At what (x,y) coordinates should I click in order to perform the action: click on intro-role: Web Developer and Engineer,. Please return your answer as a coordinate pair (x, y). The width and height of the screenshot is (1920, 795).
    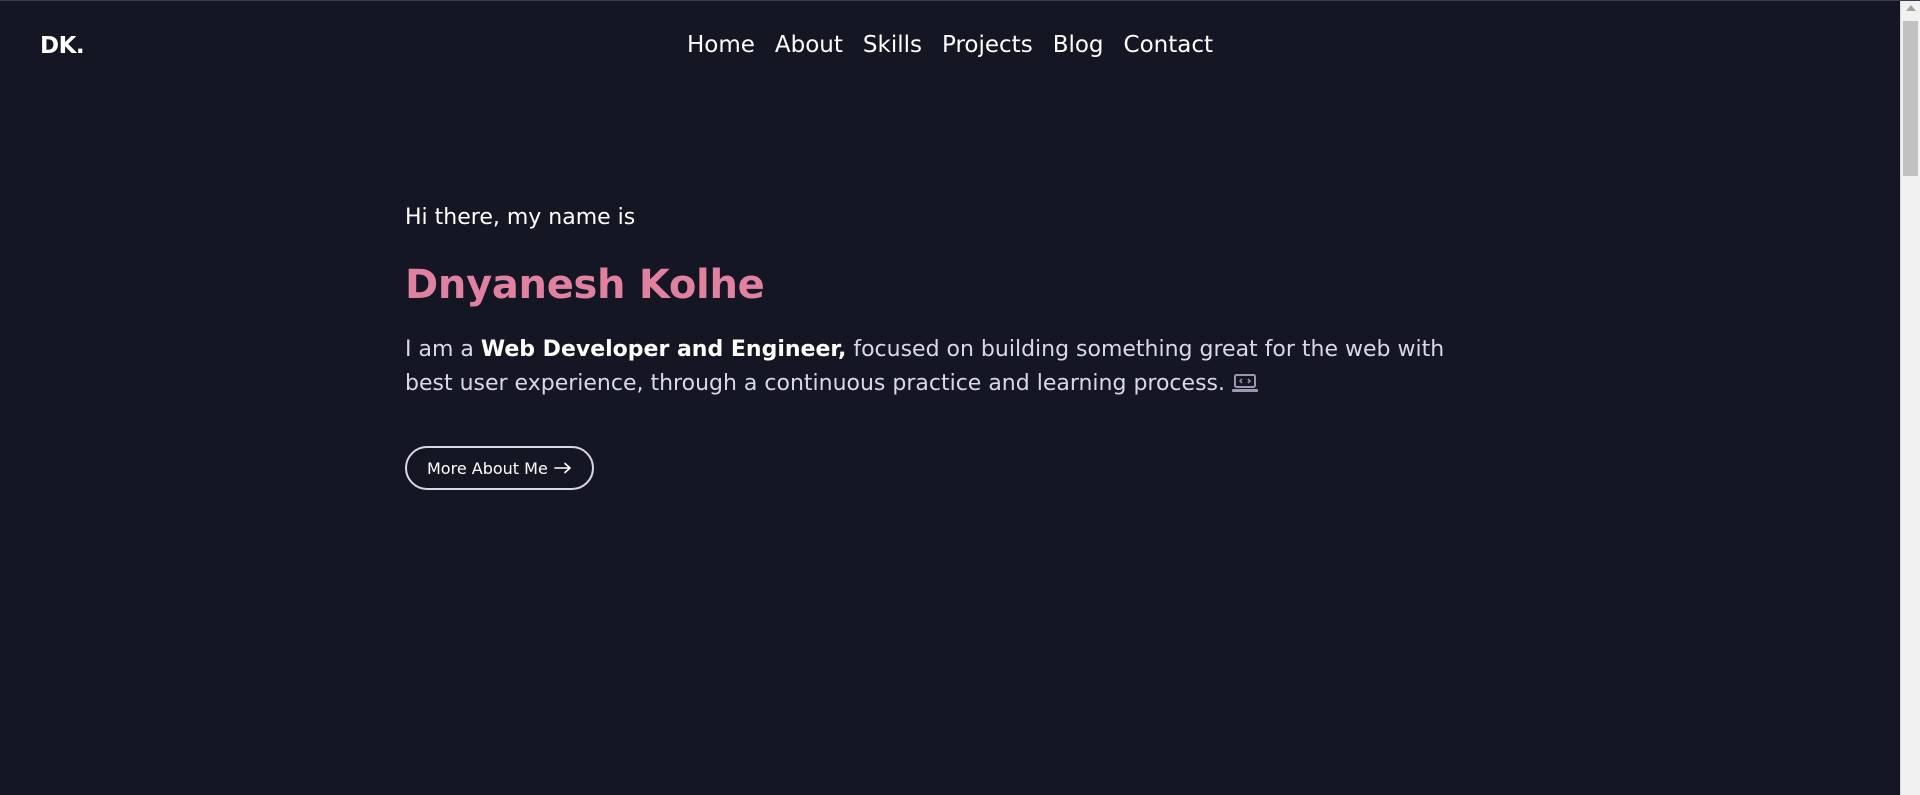
    Looking at the image, I should click on (663, 349).